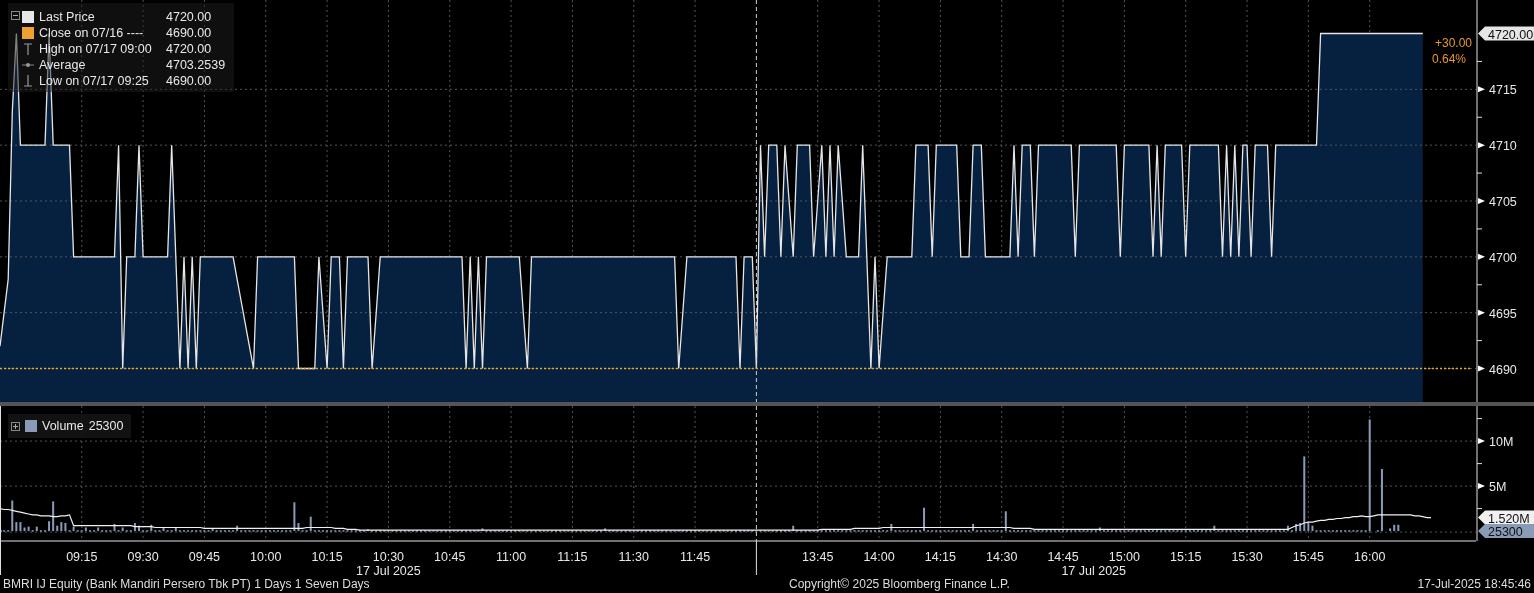 This screenshot has width=1534, height=593. Describe the element at coordinates (1503, 313) in the screenshot. I see `axis-label: 4695` at that location.